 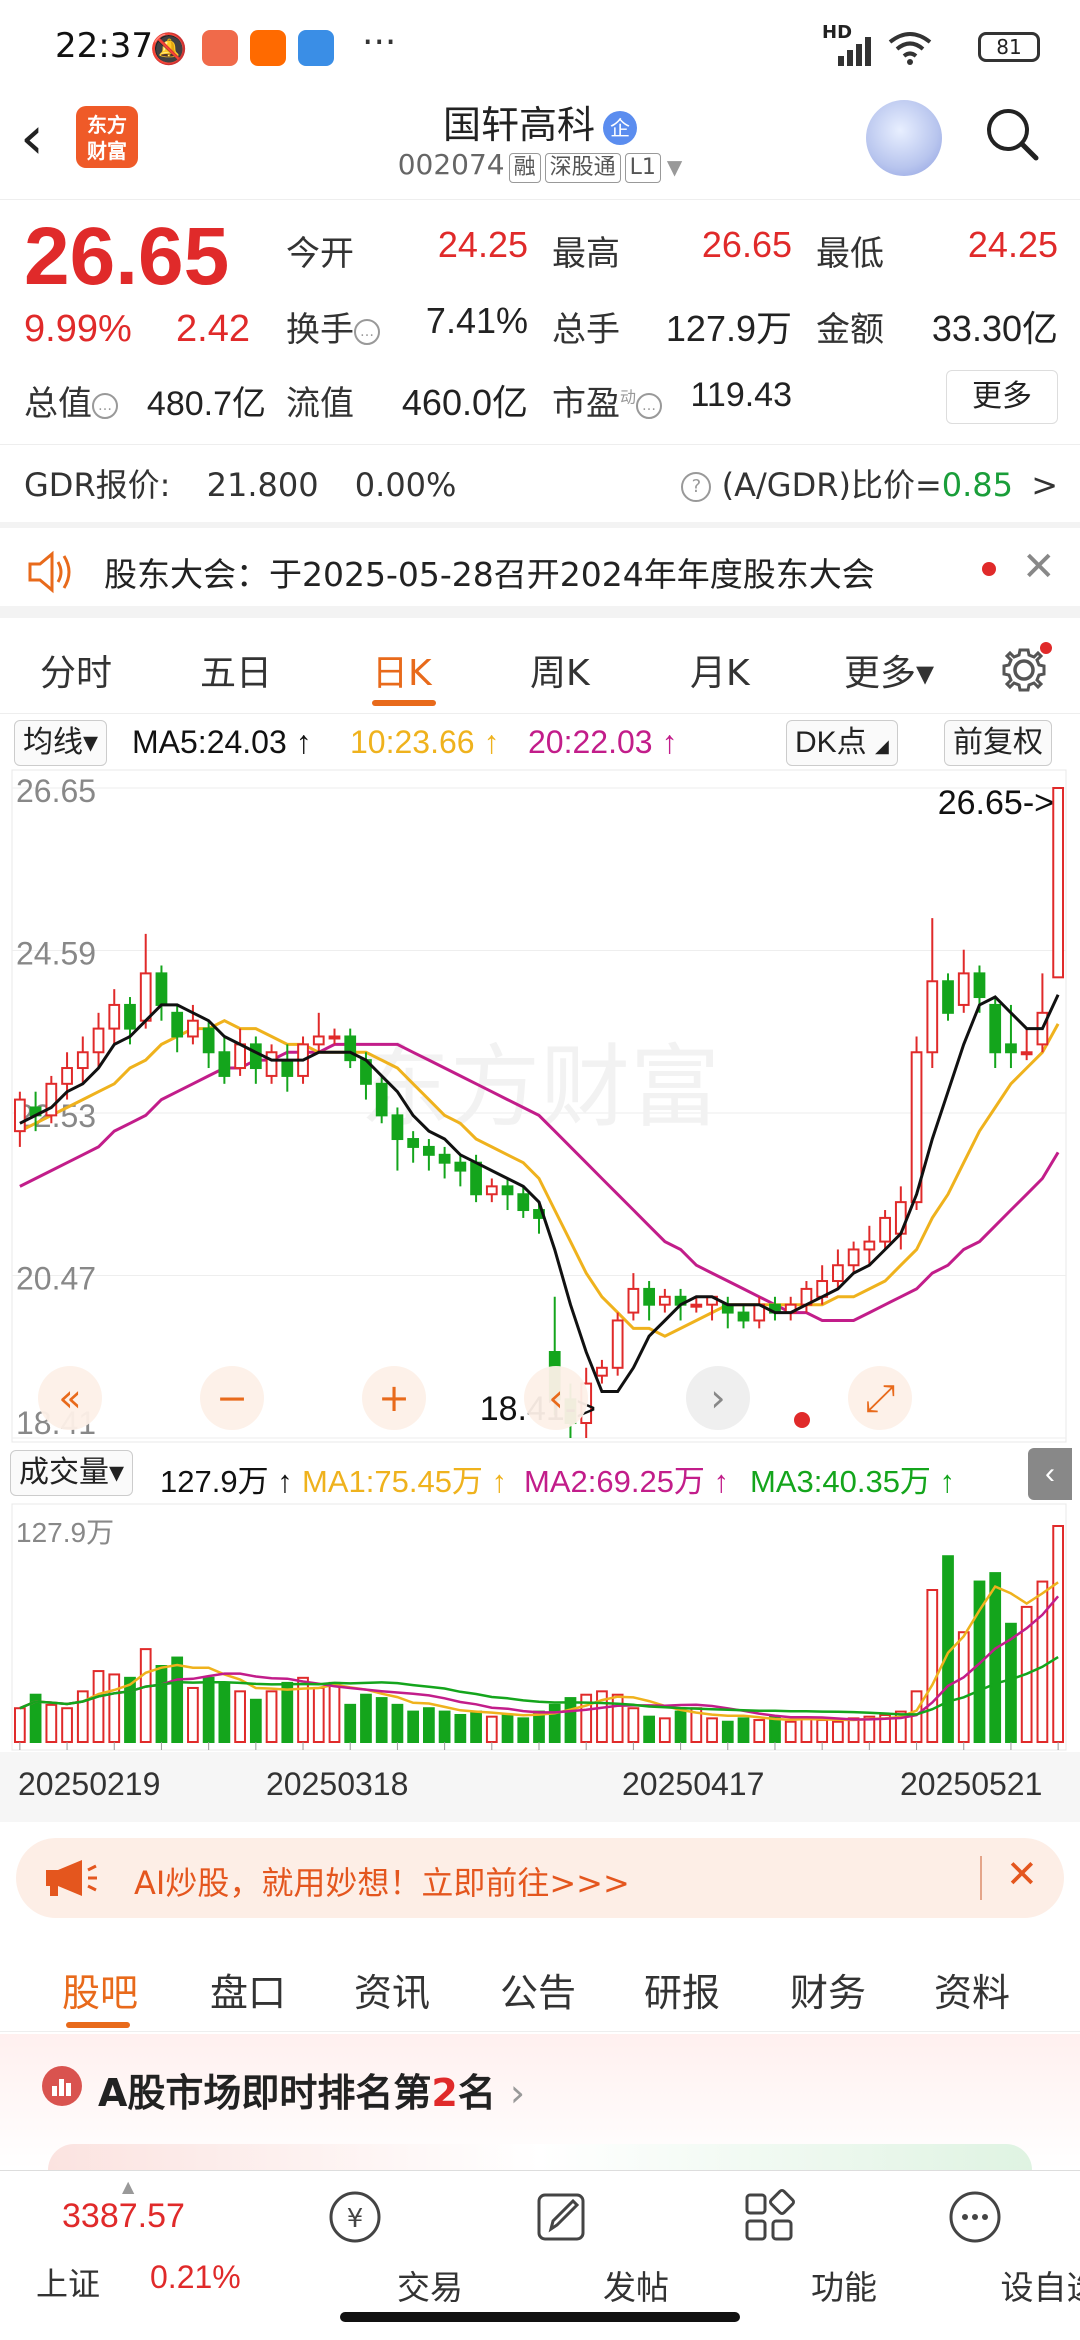 What do you see at coordinates (394, 1398) in the screenshot?
I see `zoom-in-button: +` at bounding box center [394, 1398].